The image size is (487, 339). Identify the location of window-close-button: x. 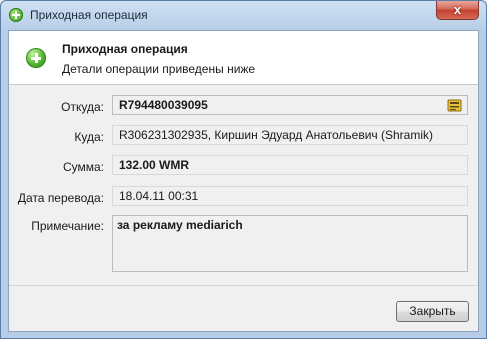
(457, 10).